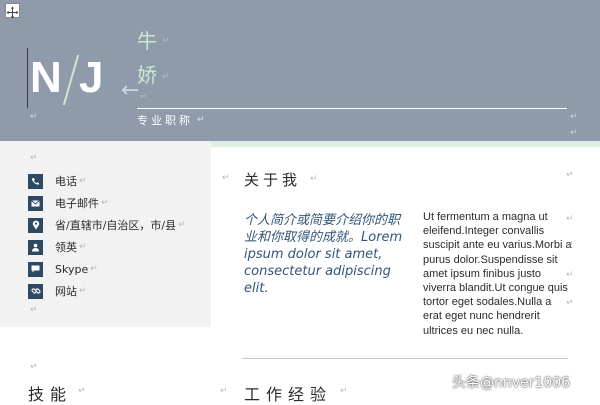 The image size is (600, 405). Describe the element at coordinates (66, 181) in the screenshot. I see `contact-label: 电话` at that location.